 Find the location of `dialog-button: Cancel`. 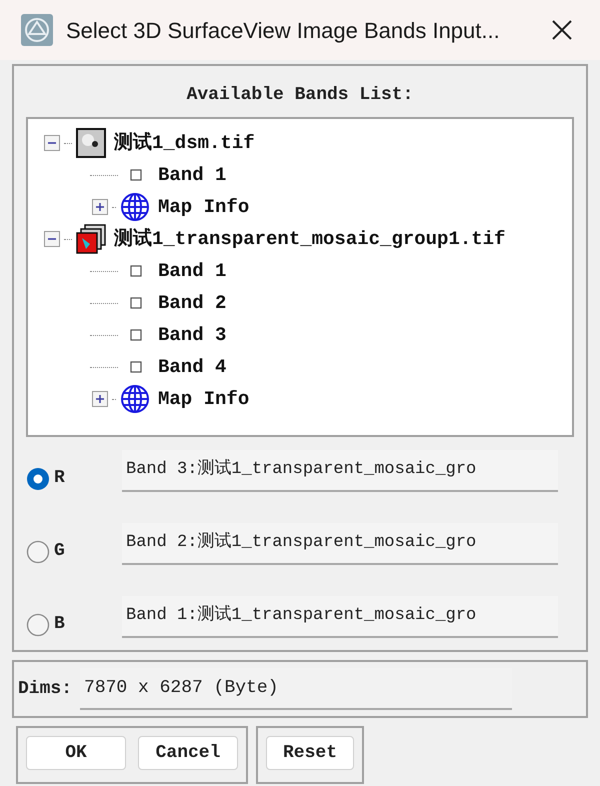

dialog-button: Cancel is located at coordinates (188, 753).